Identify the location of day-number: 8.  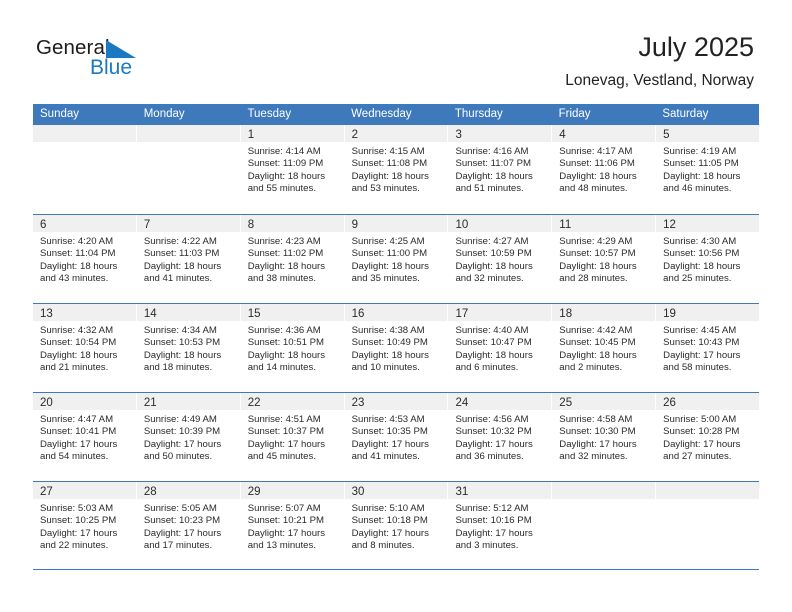
(251, 225).